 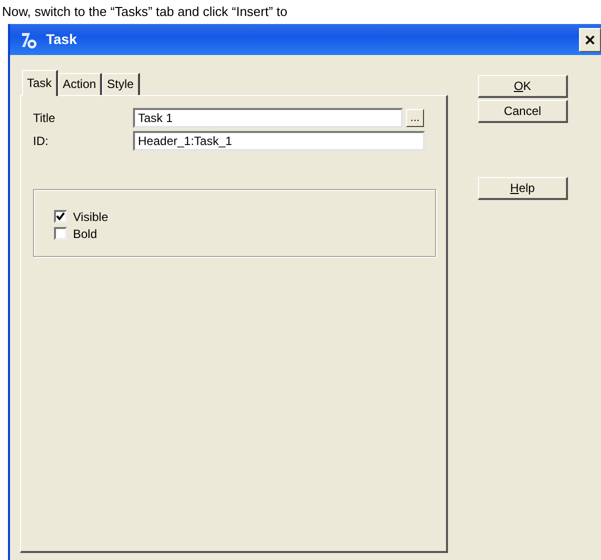 What do you see at coordinates (523, 86) in the screenshot?
I see `dialog-button: OK` at bounding box center [523, 86].